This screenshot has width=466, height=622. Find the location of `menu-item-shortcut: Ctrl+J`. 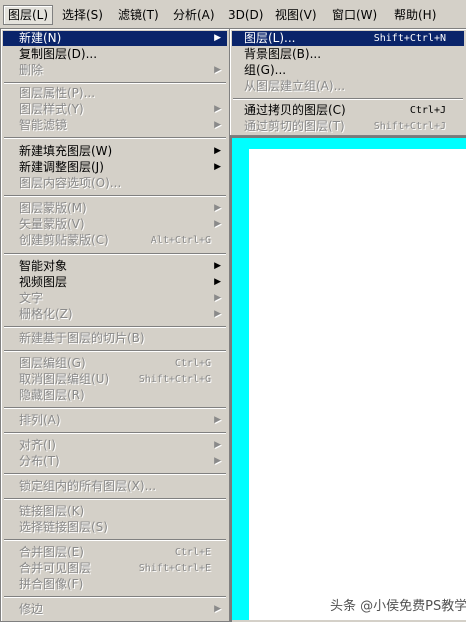

menu-item-shortcut: Ctrl+J is located at coordinates (427, 110).